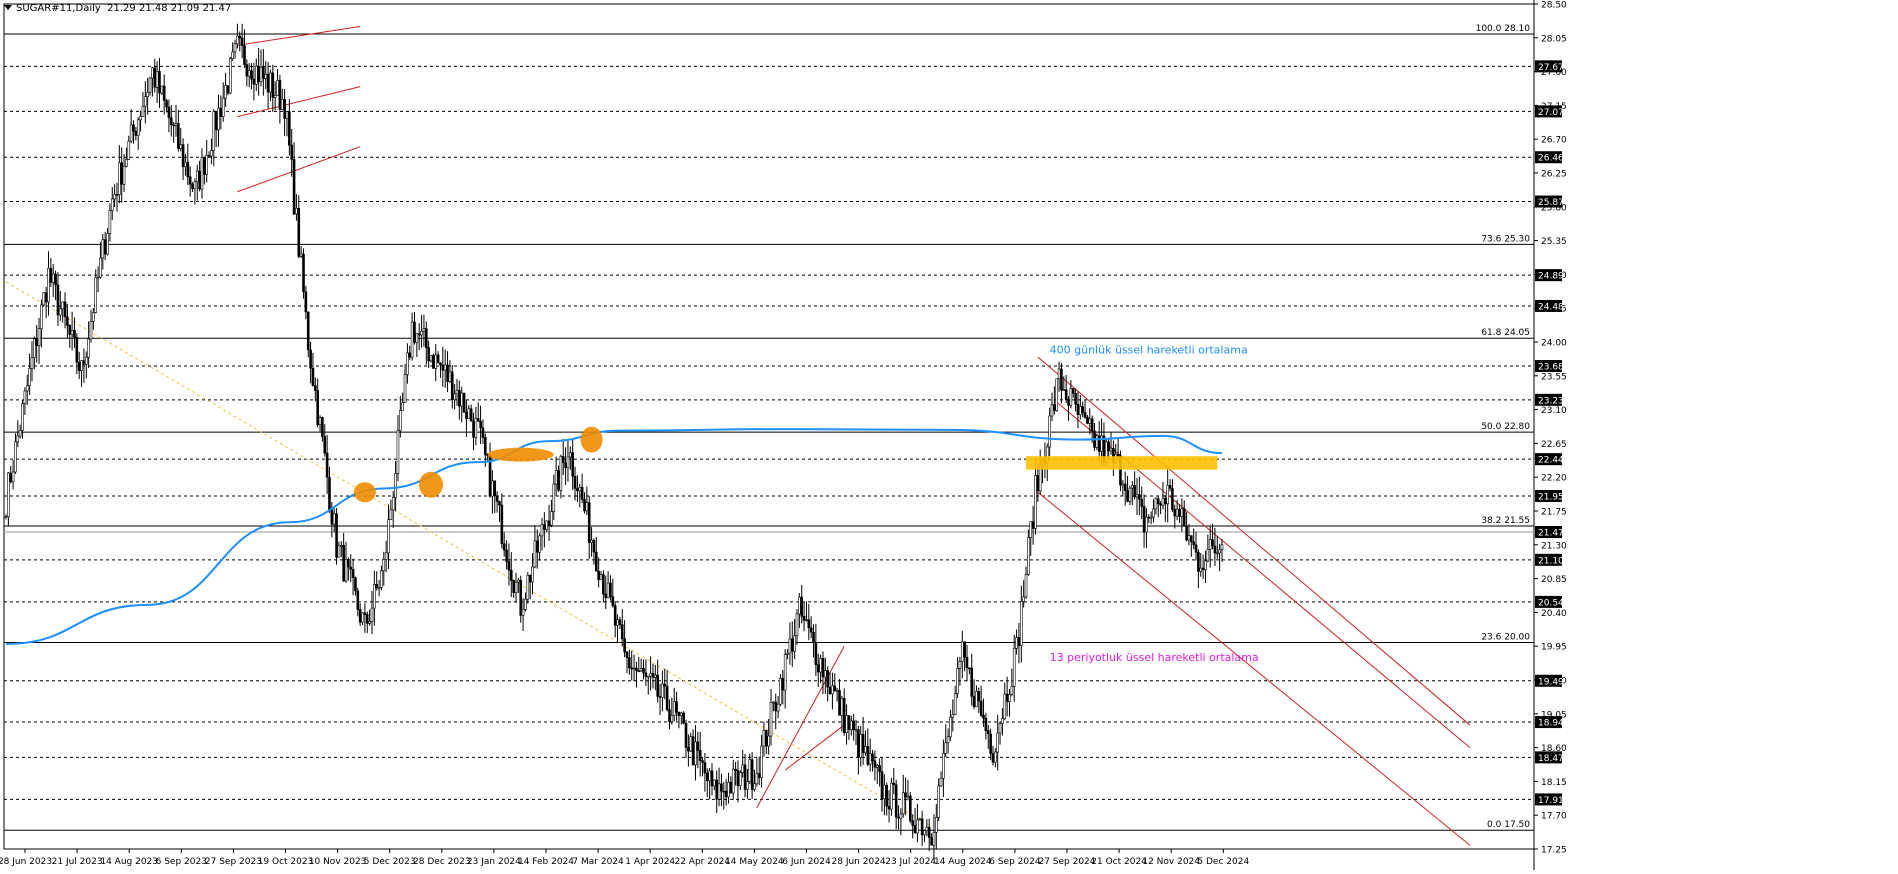  I want to click on level-tag-label: 18.94, so click(1551, 724).